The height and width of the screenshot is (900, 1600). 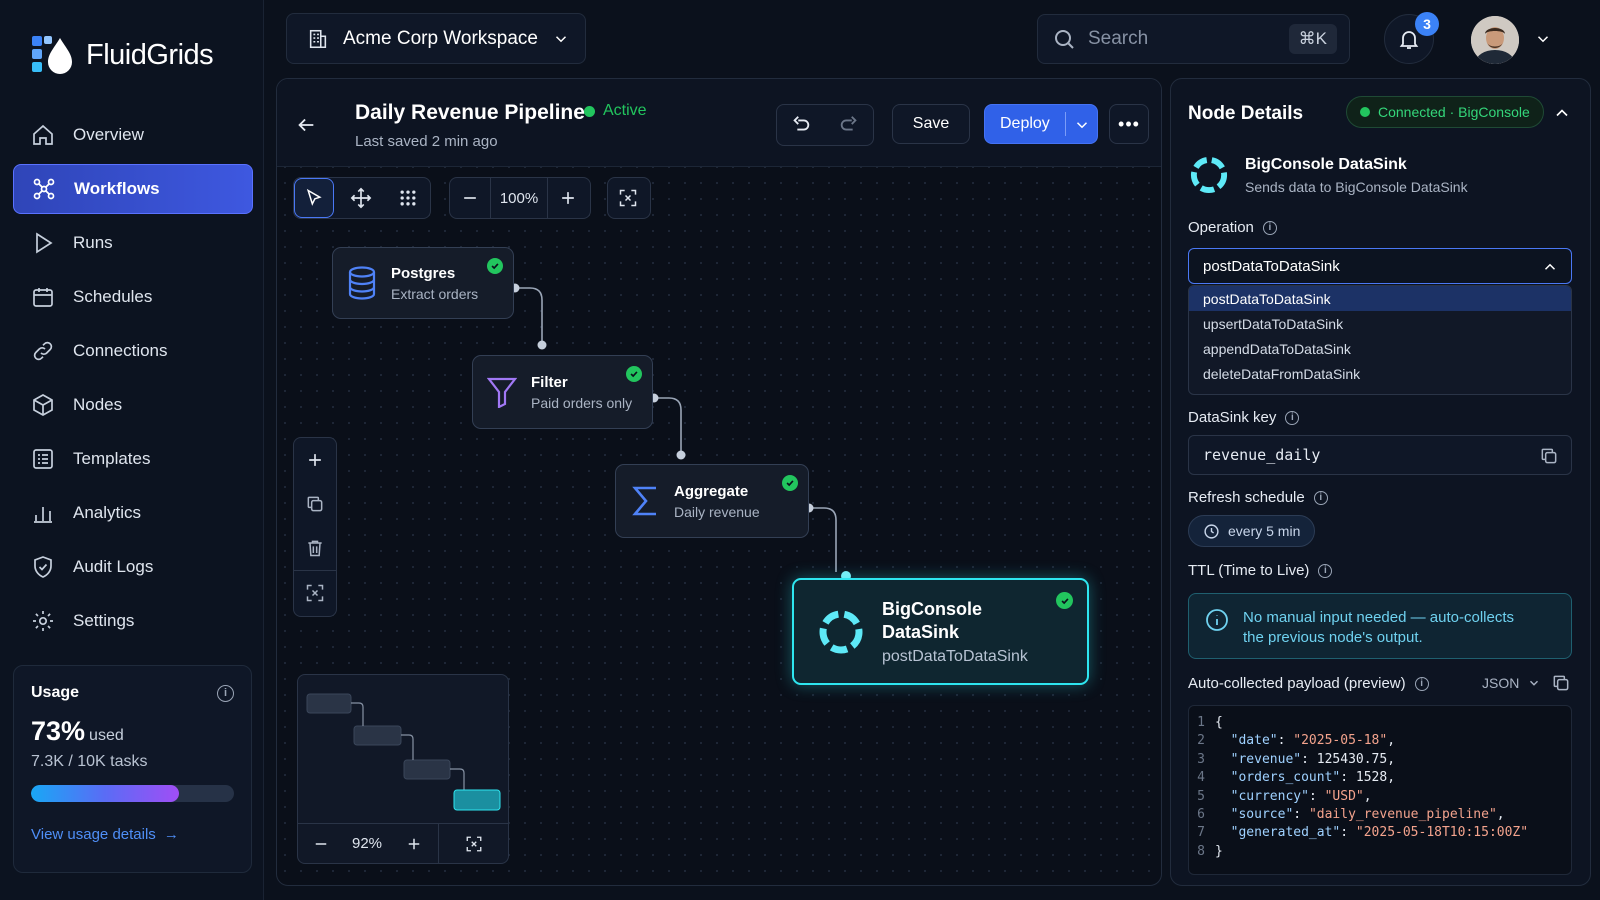 What do you see at coordinates (1380, 298) in the screenshot?
I see `operation-option: postDataToDataSink` at bounding box center [1380, 298].